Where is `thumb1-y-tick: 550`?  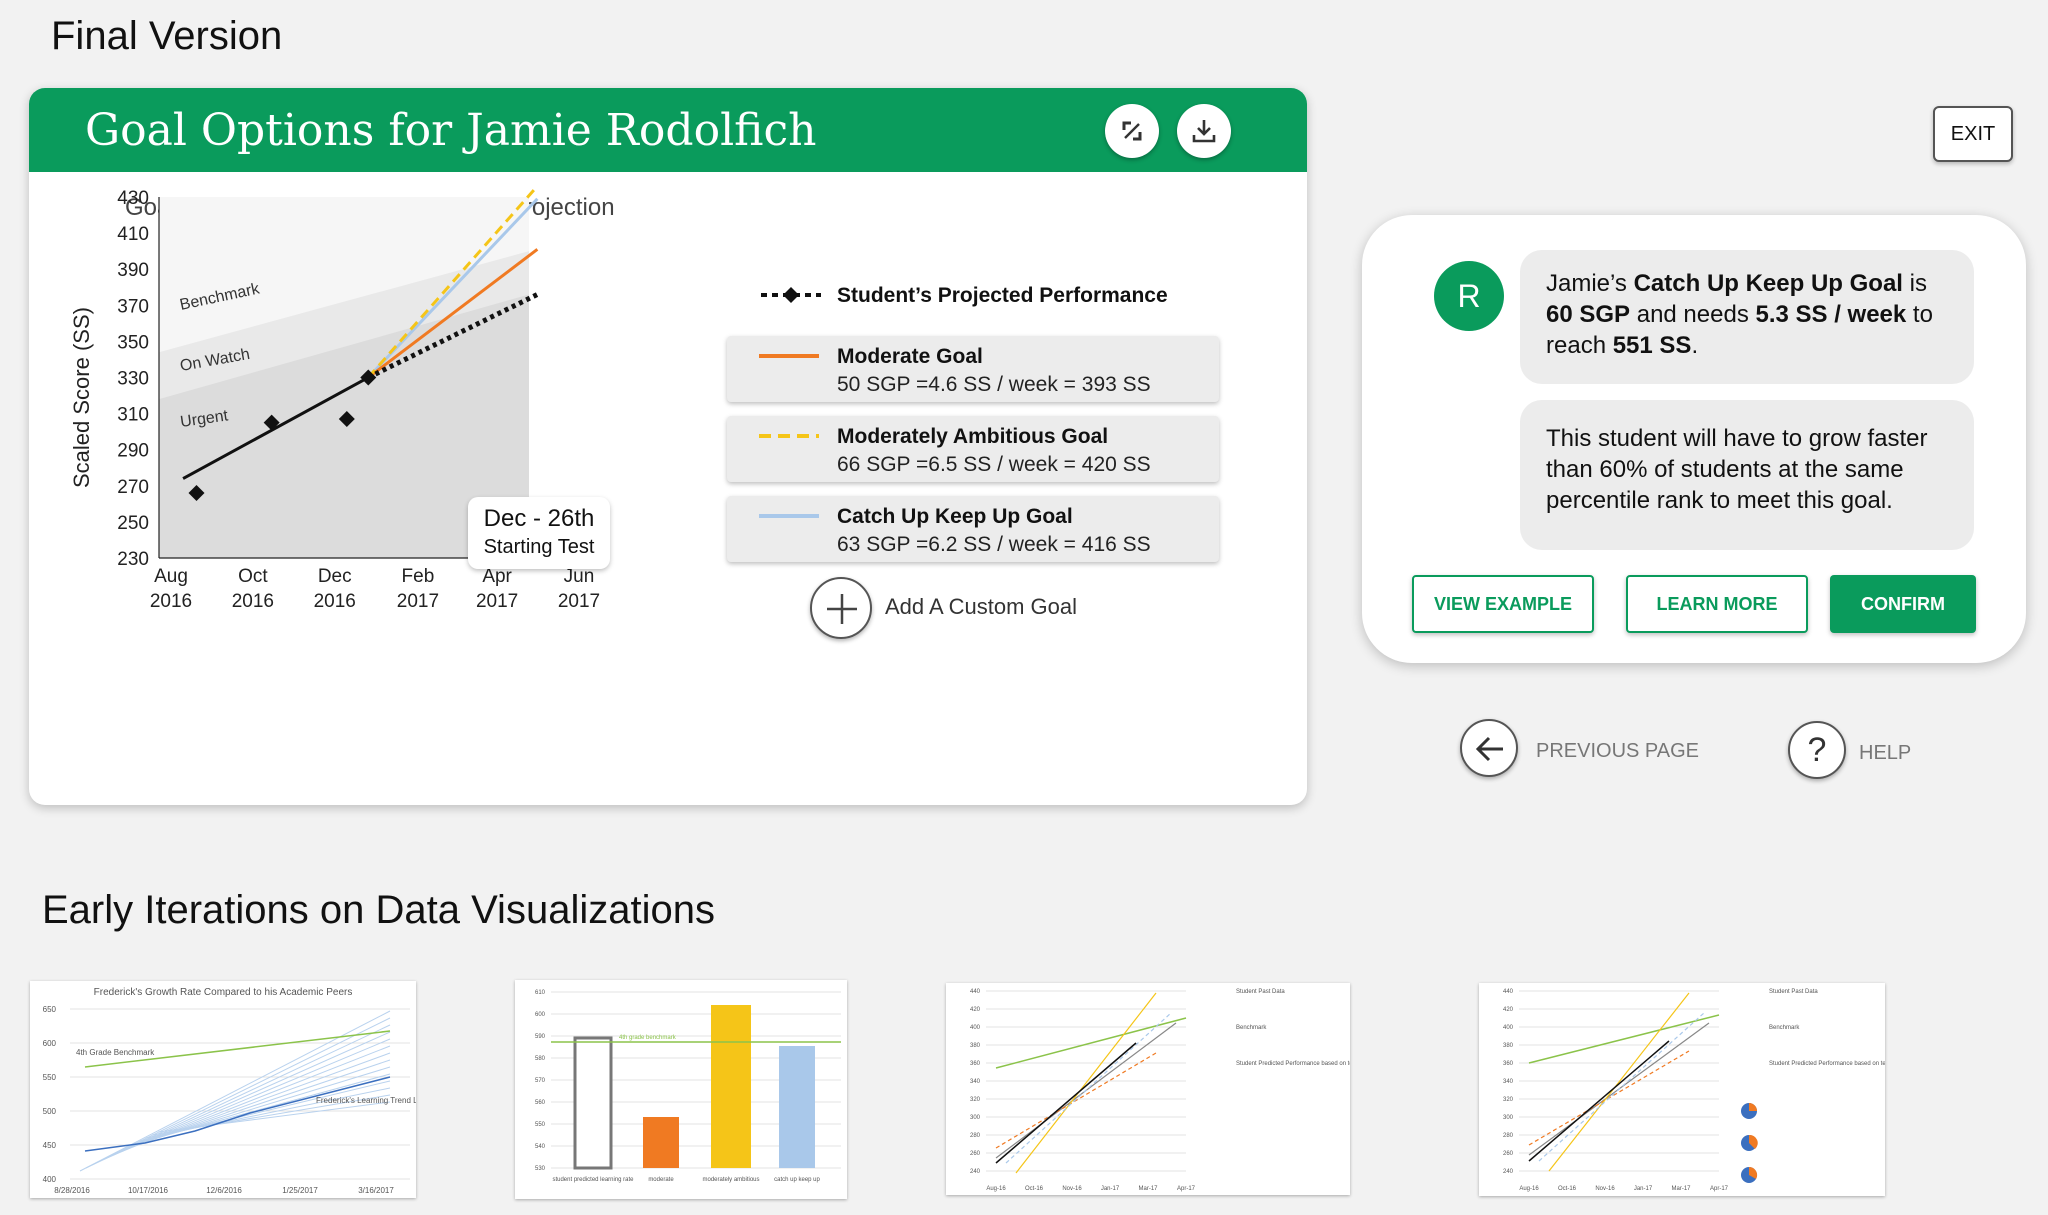 thumb1-y-tick: 550 is located at coordinates (50, 1077).